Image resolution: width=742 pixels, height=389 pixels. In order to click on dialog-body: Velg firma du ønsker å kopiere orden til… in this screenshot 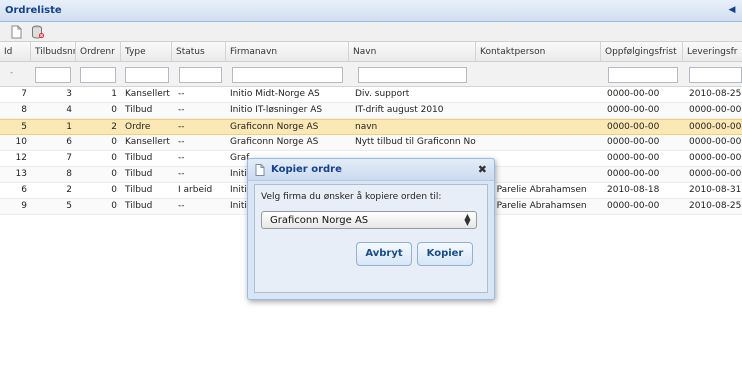, I will do `click(371, 238)`.